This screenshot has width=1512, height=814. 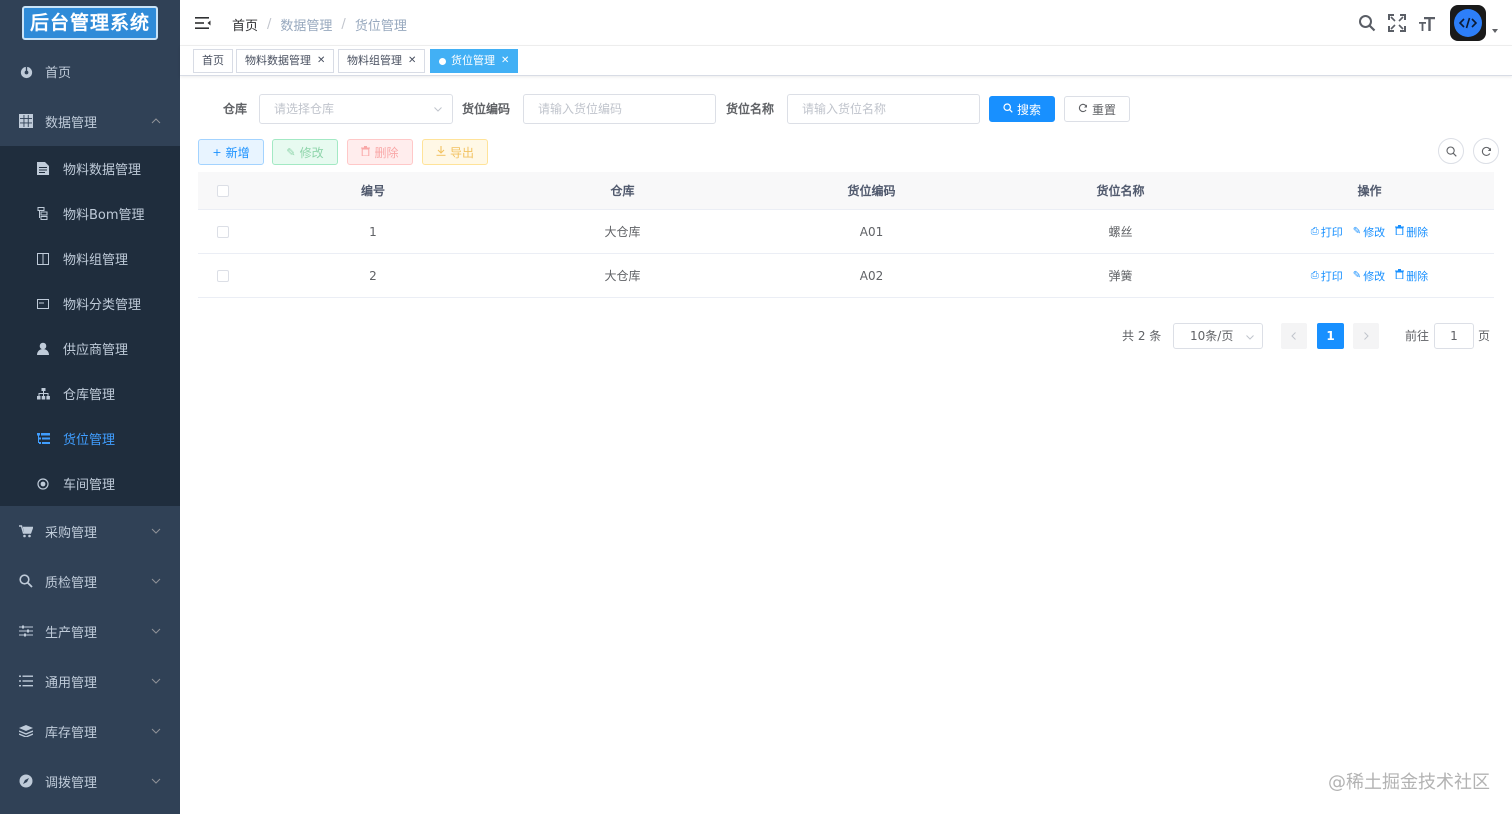 I want to click on page-size-select: 10条/页, so click(x=1218, y=336).